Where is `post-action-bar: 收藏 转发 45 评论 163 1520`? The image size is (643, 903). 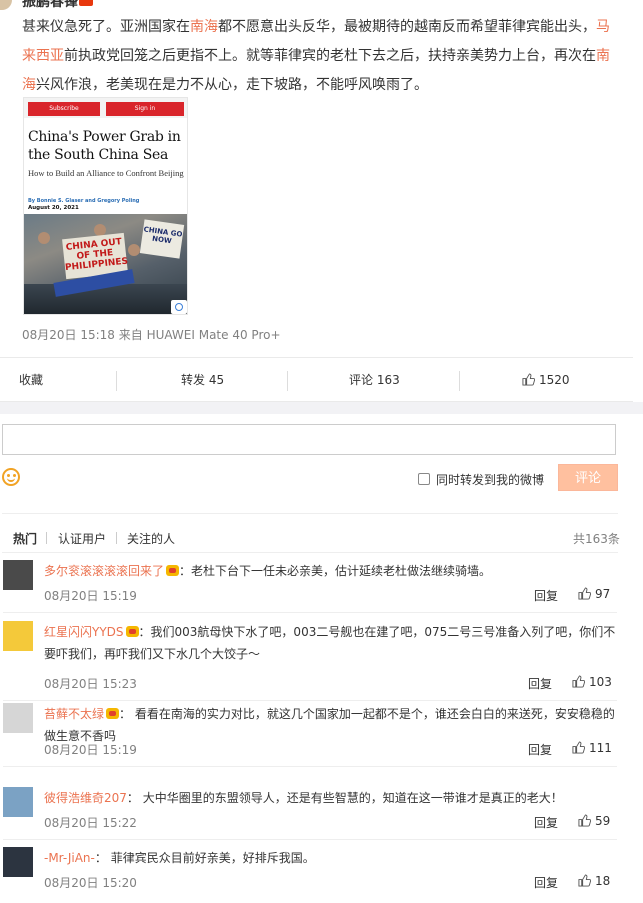
post-action-bar: 收藏 转发 45 评论 163 1520 is located at coordinates (316, 379).